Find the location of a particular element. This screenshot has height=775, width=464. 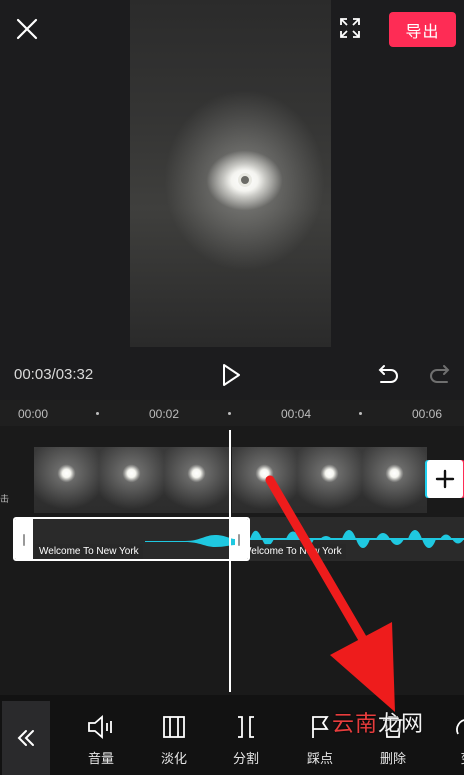

redo-button is located at coordinates (440, 375).